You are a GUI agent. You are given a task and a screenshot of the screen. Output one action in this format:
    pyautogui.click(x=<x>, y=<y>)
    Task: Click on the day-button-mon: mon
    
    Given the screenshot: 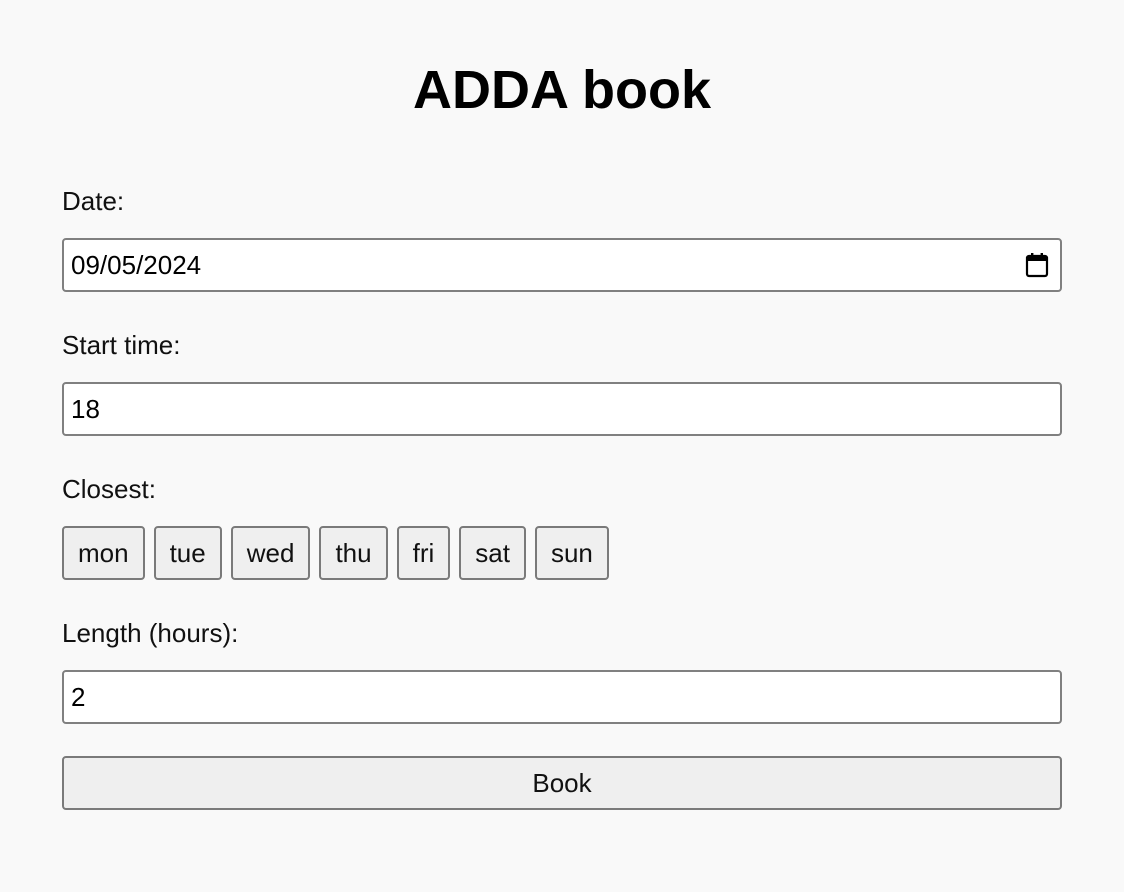 What is the action you would take?
    pyautogui.click(x=103, y=553)
    